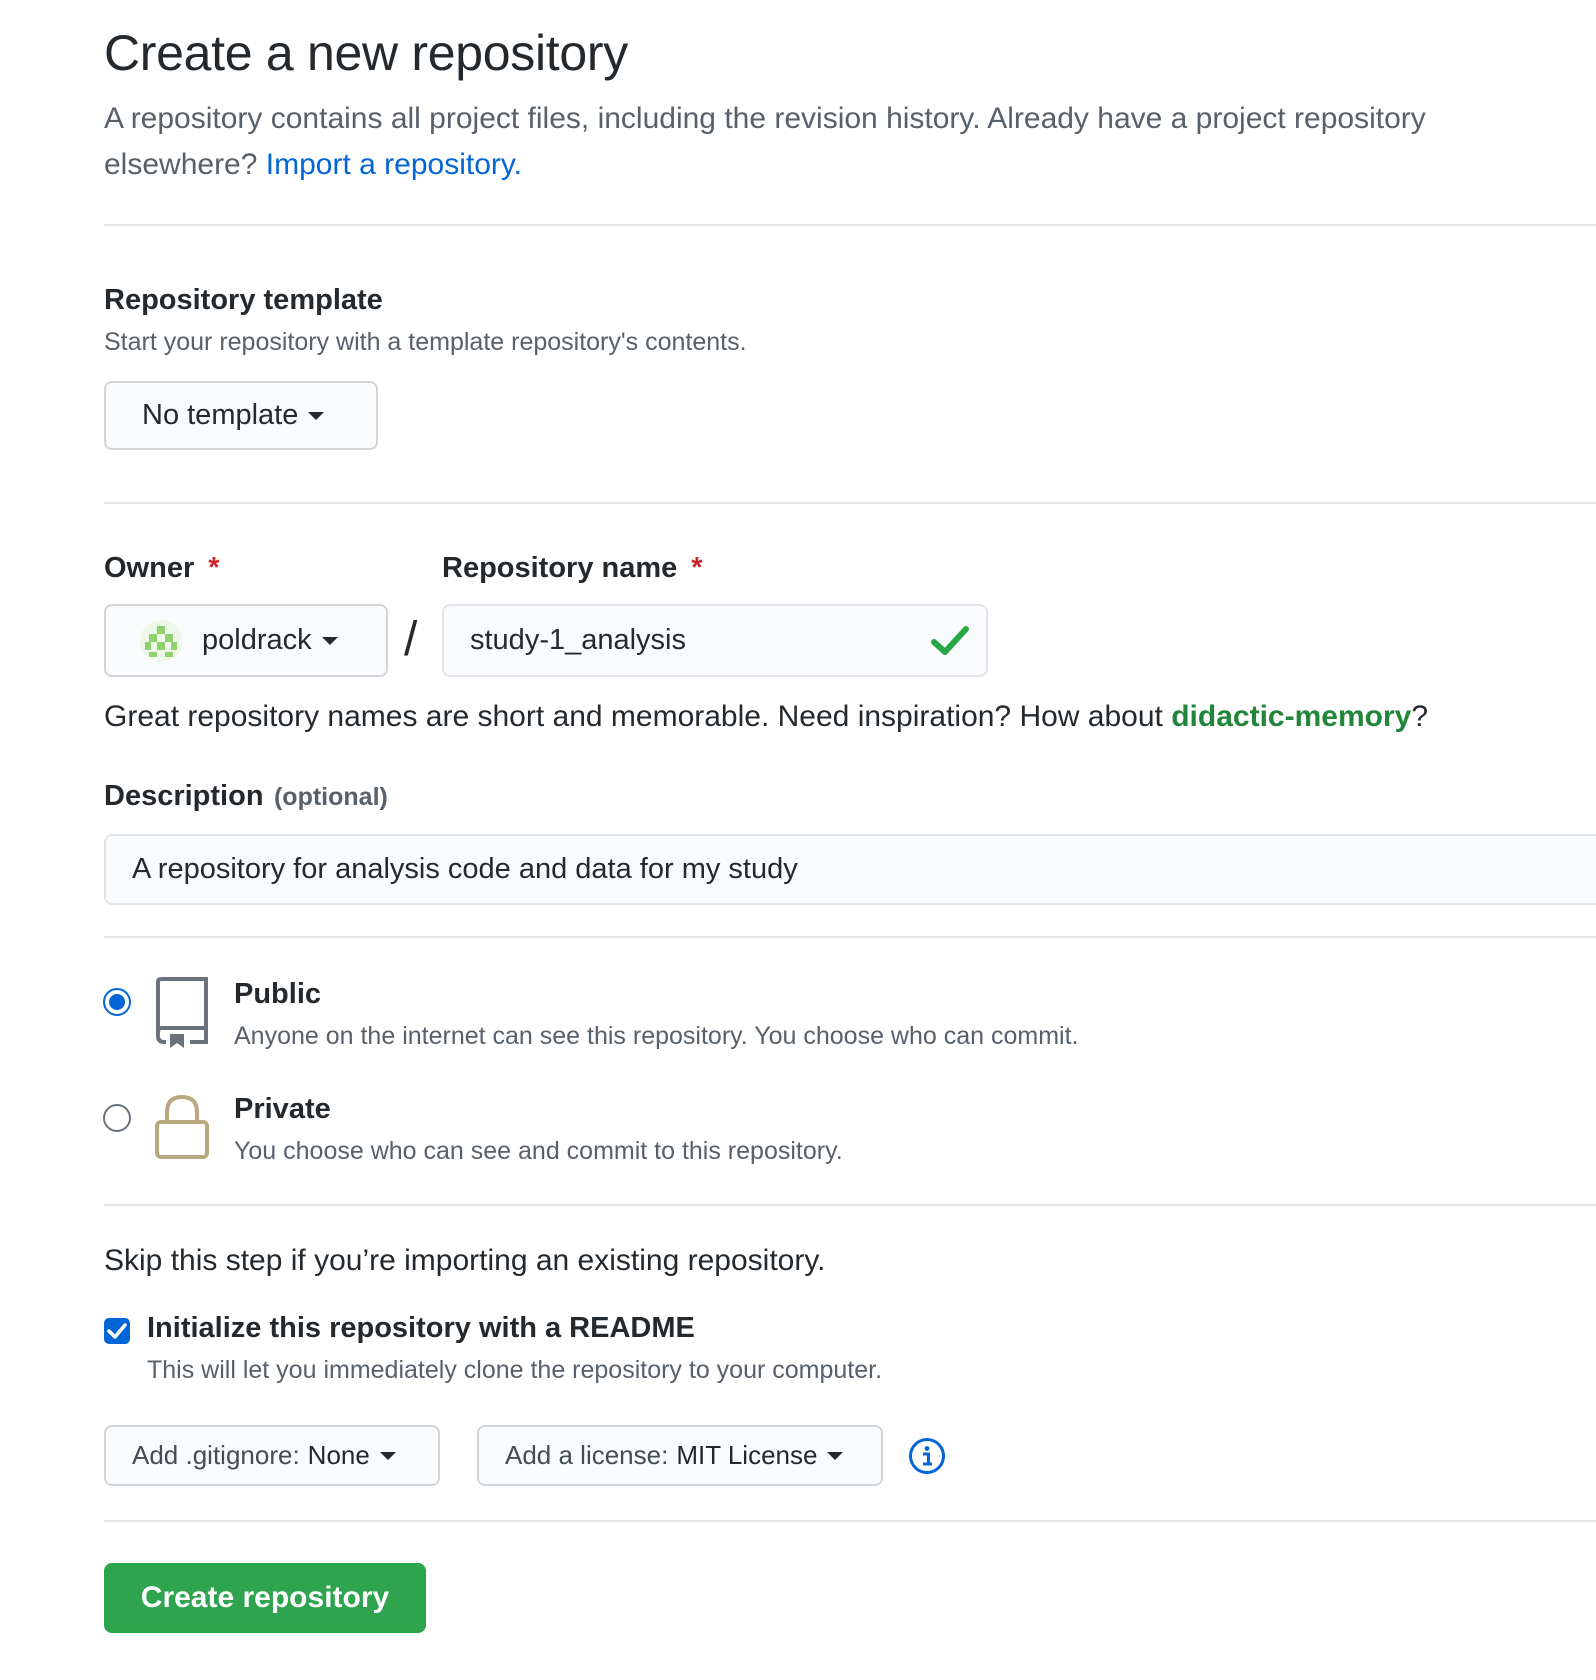 This screenshot has height=1680, width=1596. Describe the element at coordinates (1419, 716) in the screenshot. I see `hint-suffix: ?` at that location.